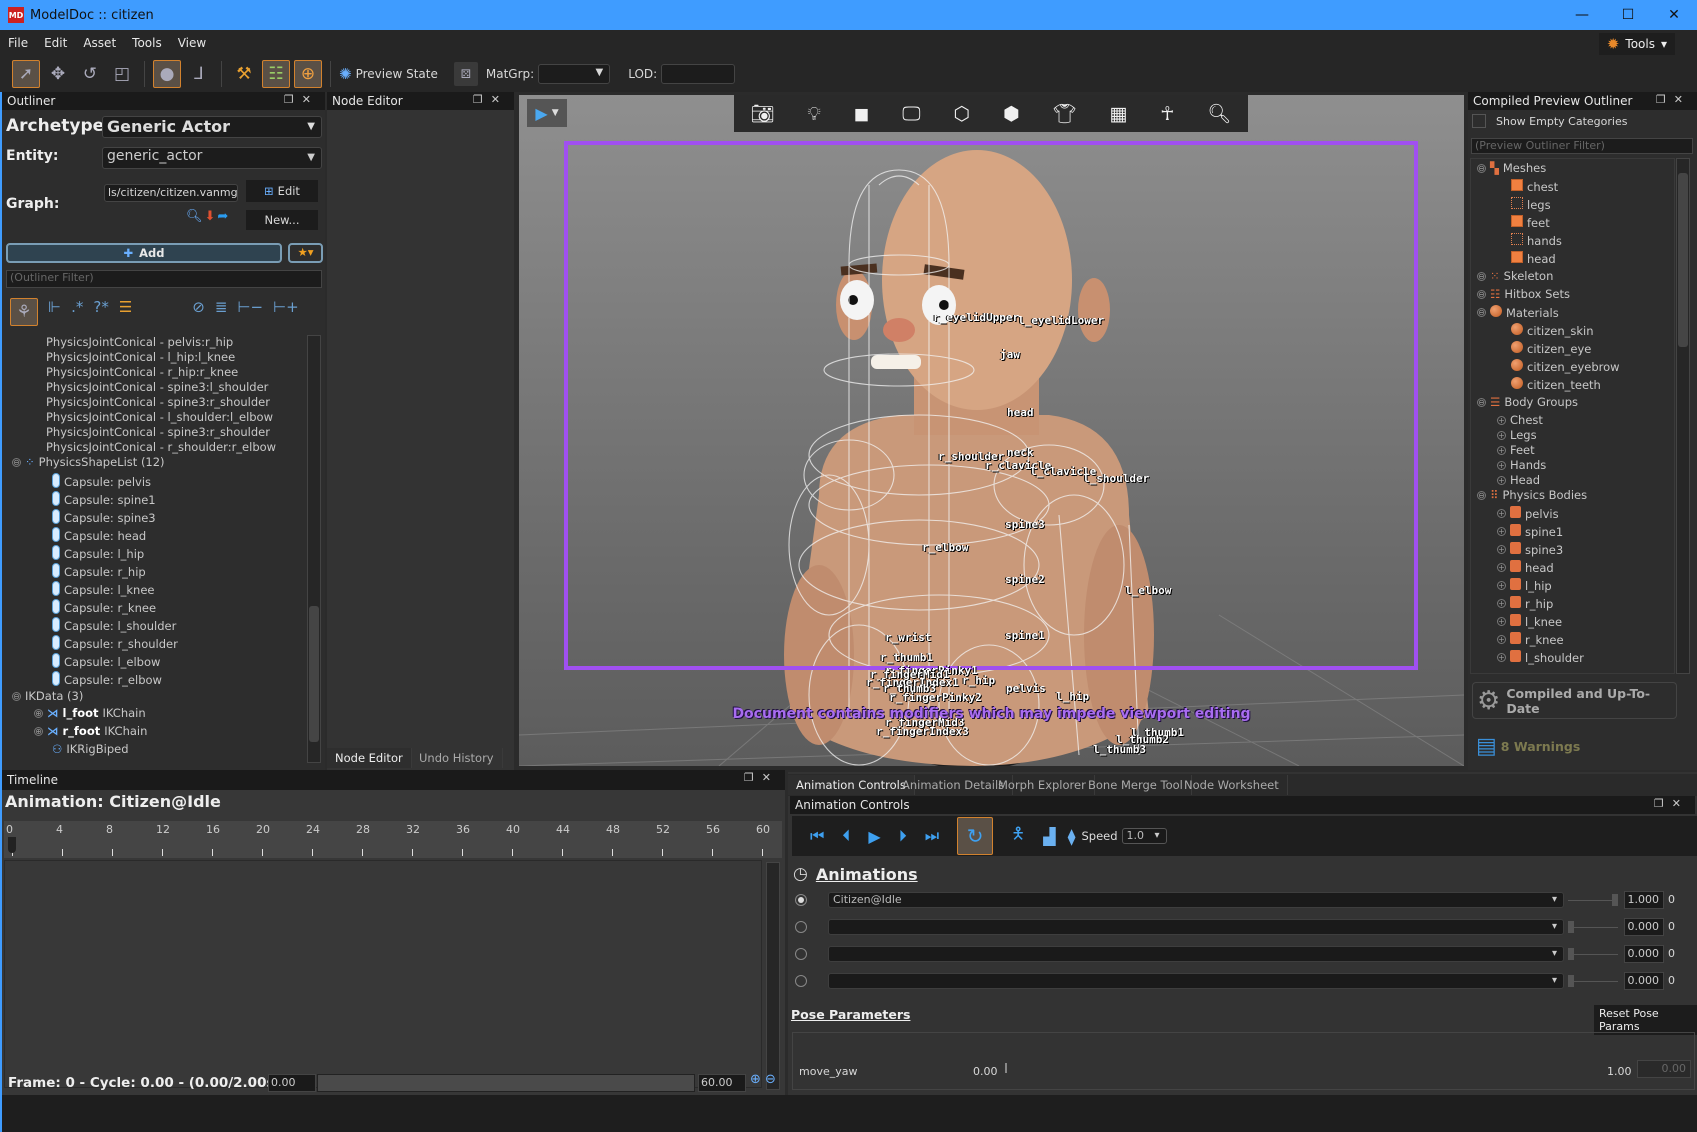  What do you see at coordinates (103, 590) in the screenshot?
I see `tree-item-capsule: Capsule: l_knee` at bounding box center [103, 590].